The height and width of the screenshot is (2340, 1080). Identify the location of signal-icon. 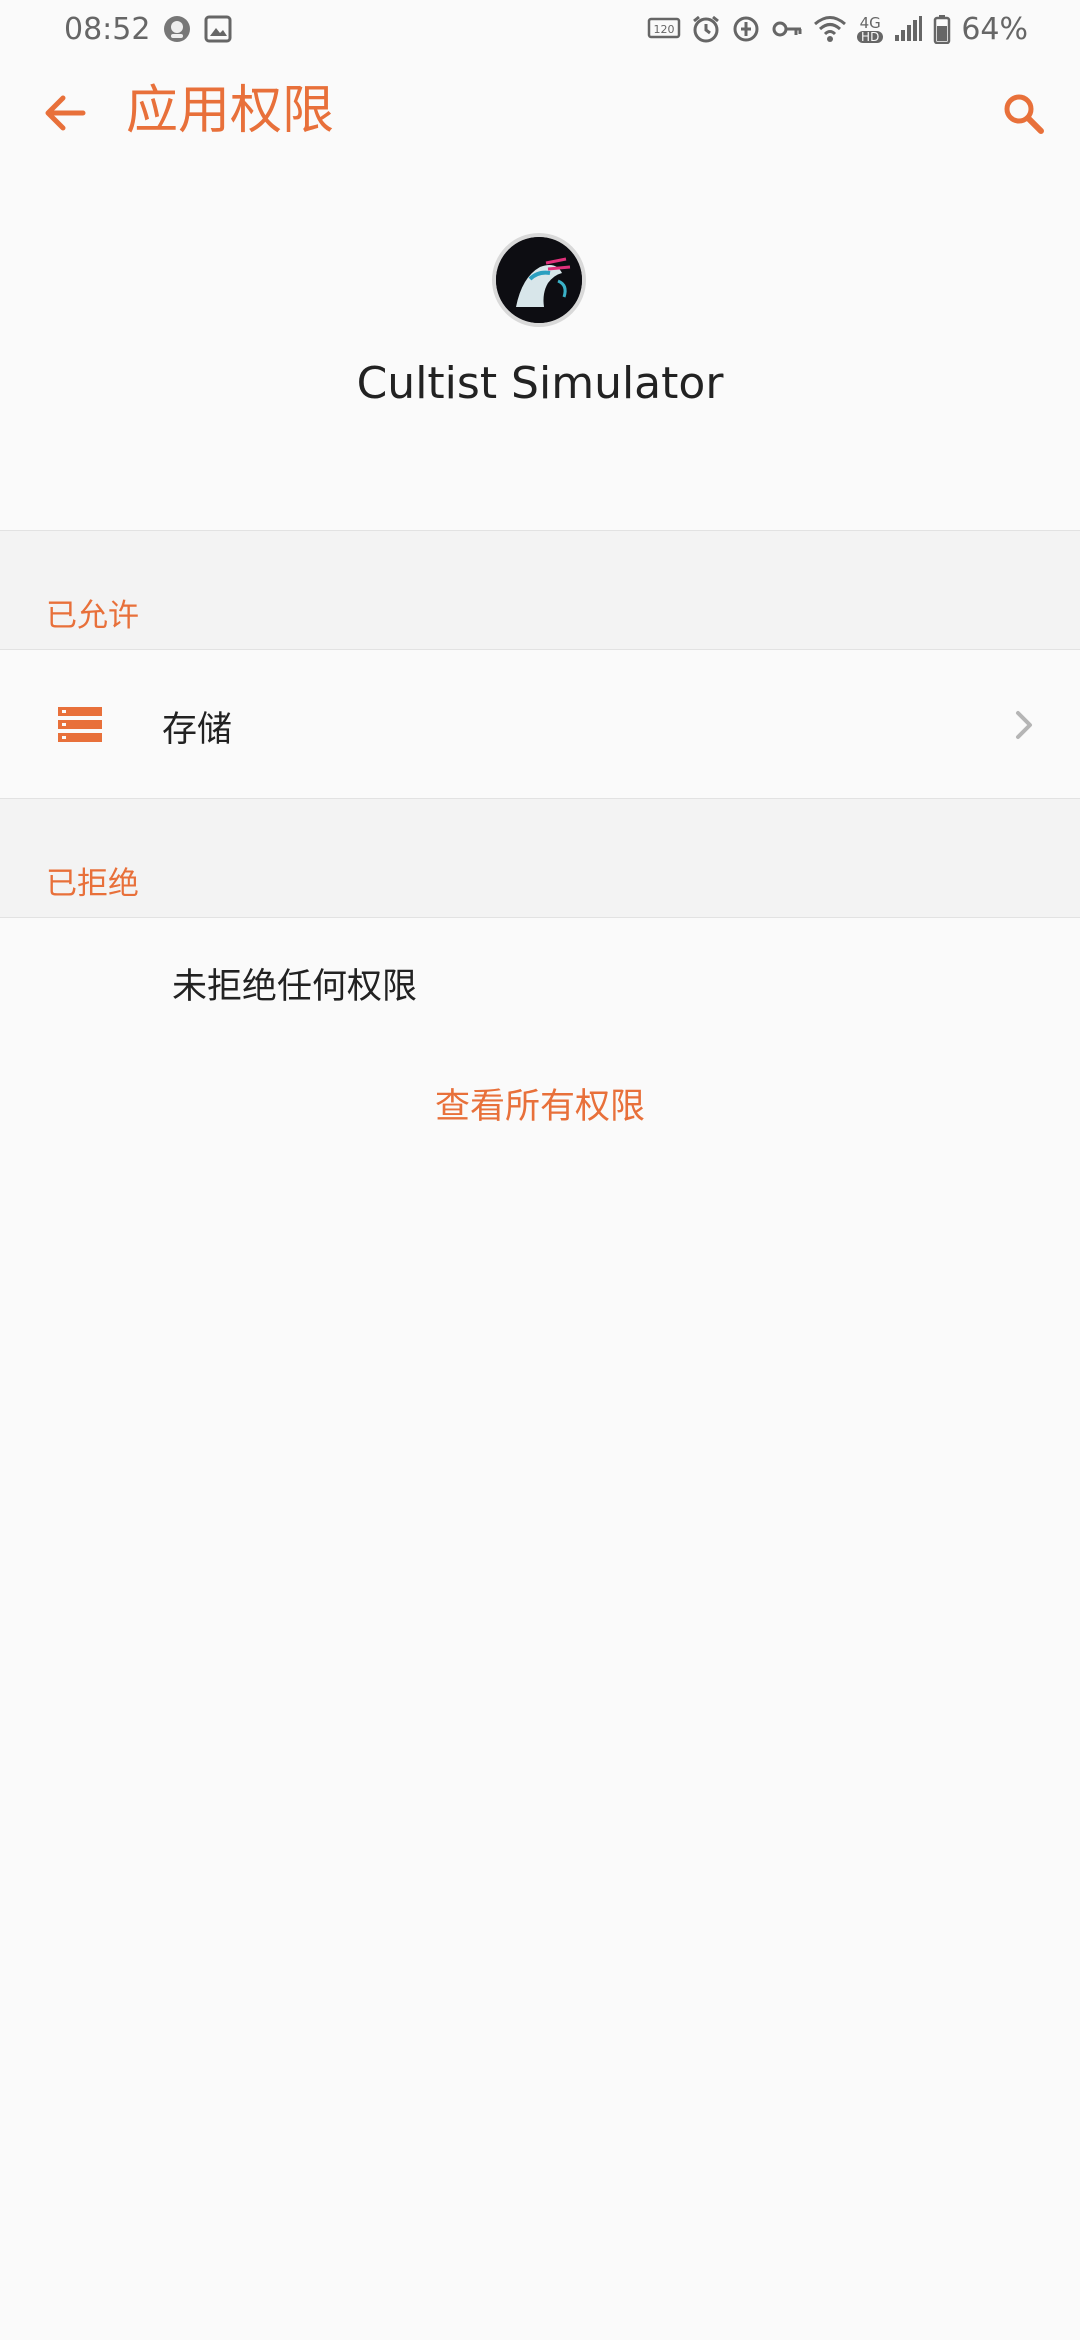
(908, 29).